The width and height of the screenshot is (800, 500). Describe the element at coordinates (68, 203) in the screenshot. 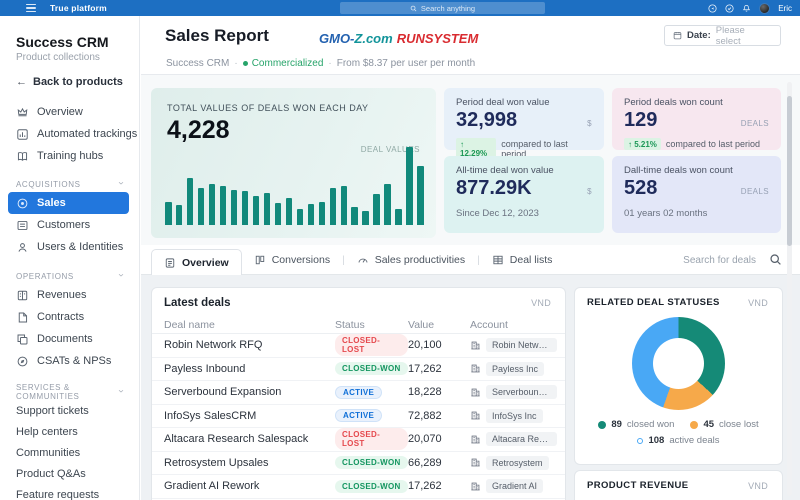

I see `sidebar-item-sales: Sales` at that location.